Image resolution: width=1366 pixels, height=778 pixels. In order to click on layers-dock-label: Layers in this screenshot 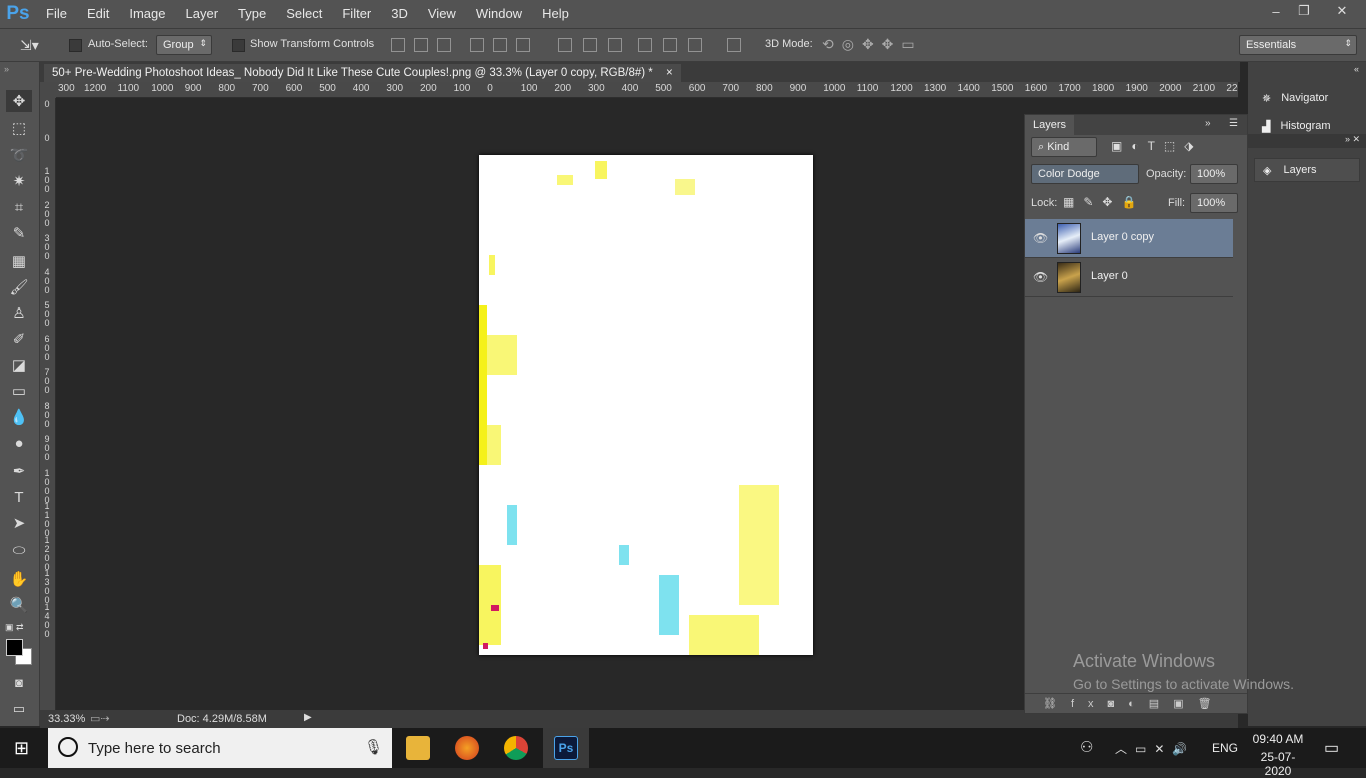, I will do `click(1300, 170)`.